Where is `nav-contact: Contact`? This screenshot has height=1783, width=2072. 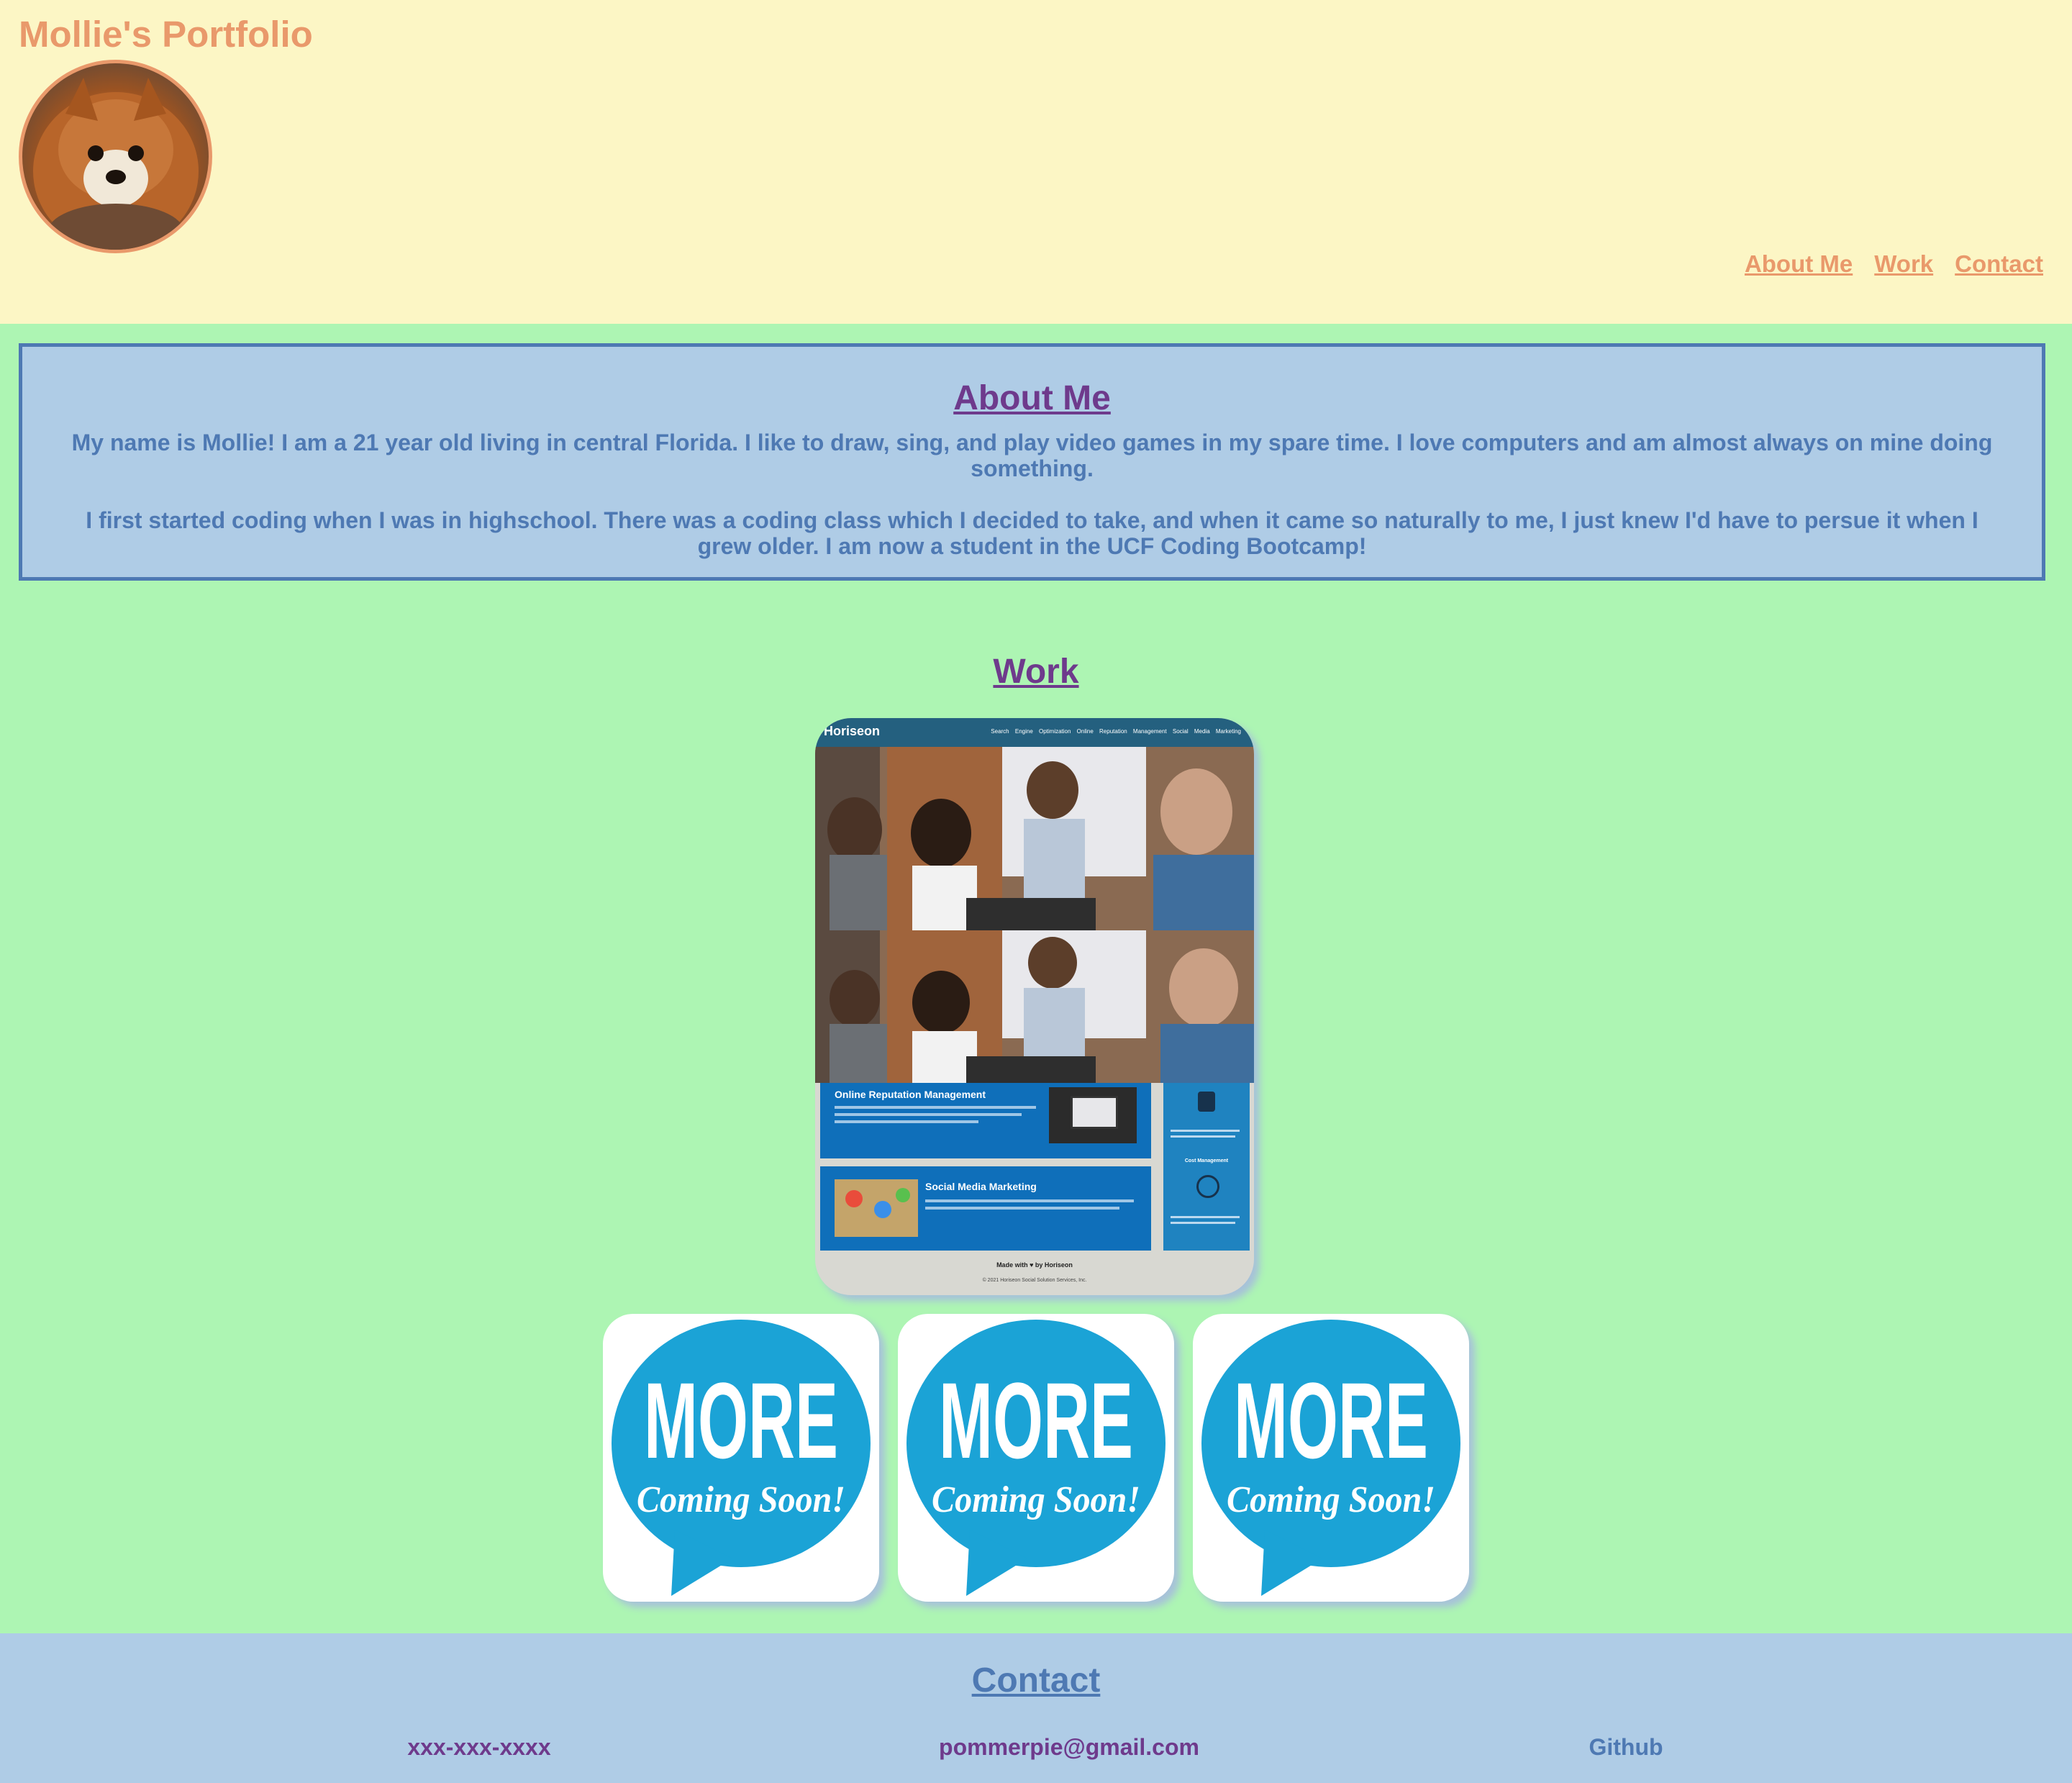
nav-contact: Contact is located at coordinates (1999, 264).